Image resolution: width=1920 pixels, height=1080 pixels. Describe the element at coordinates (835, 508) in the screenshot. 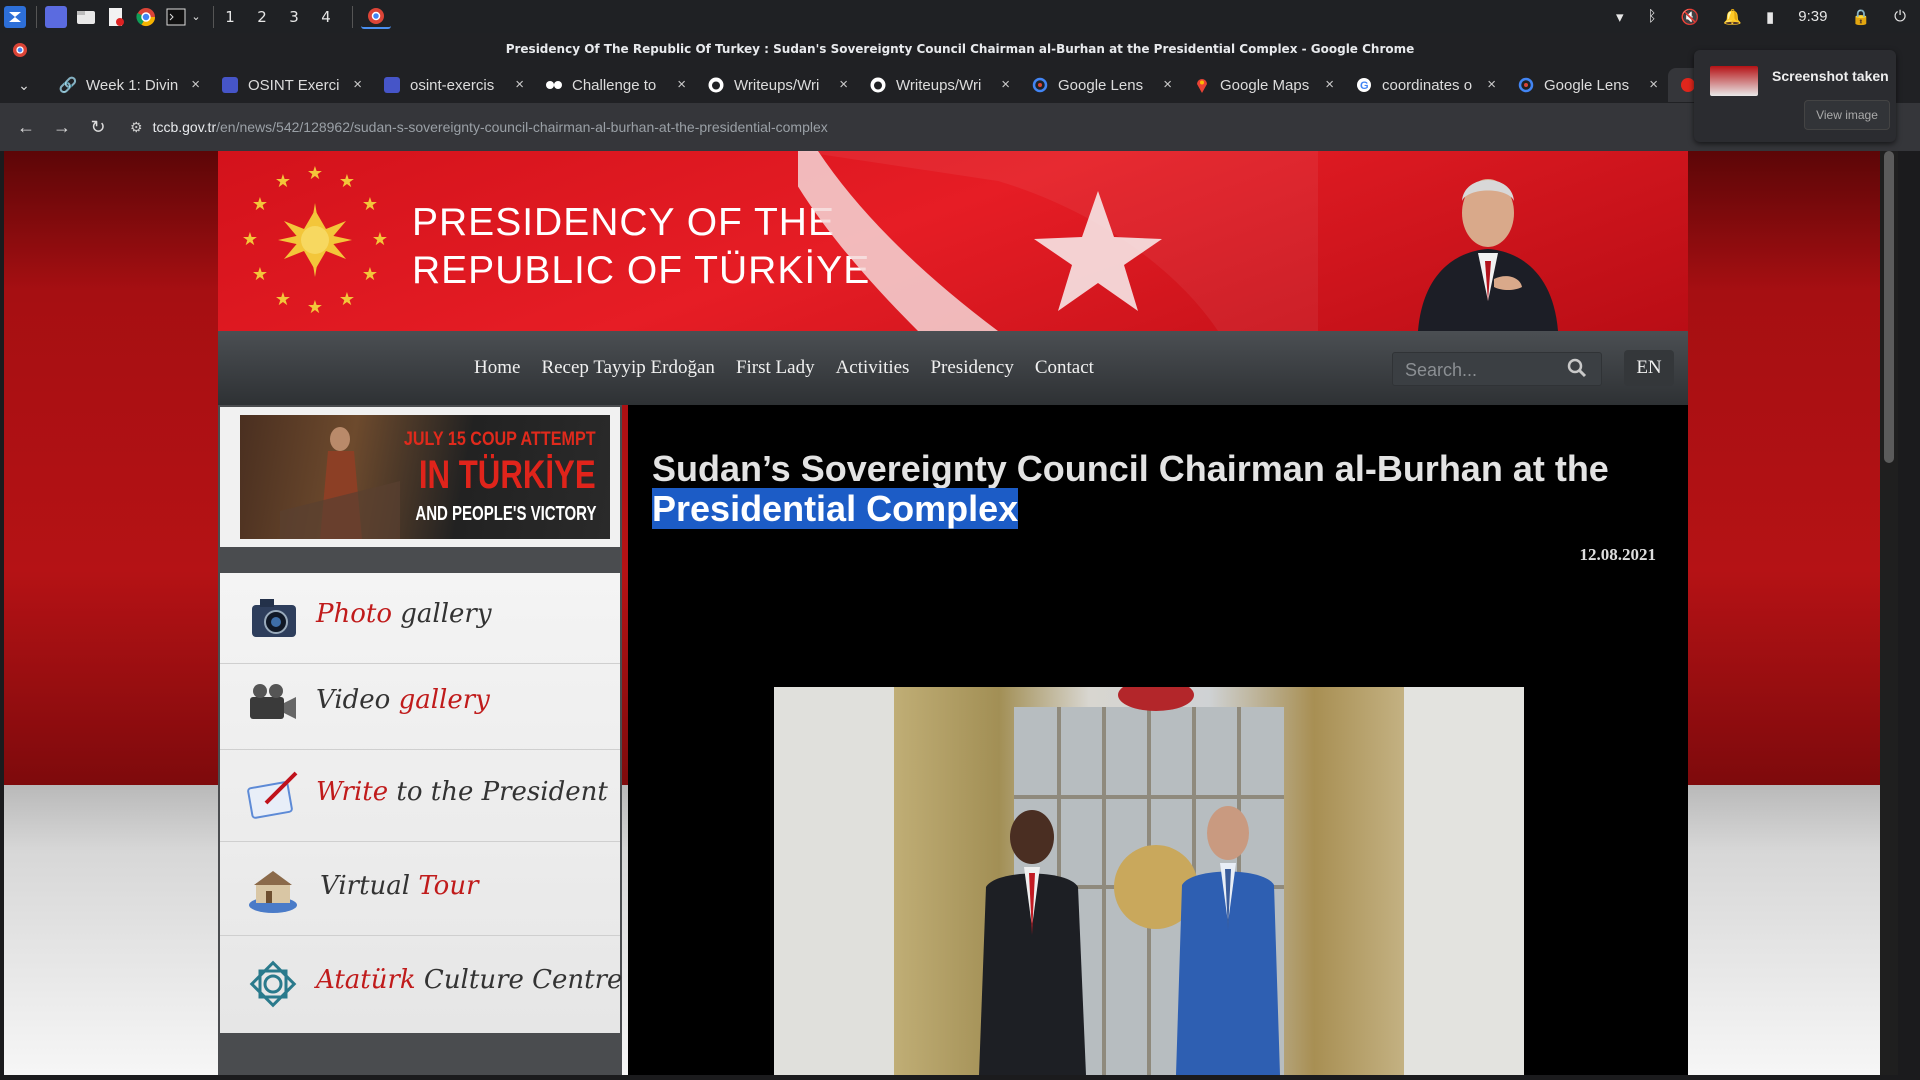

I see `title-selected-text: Presidential Complex` at that location.